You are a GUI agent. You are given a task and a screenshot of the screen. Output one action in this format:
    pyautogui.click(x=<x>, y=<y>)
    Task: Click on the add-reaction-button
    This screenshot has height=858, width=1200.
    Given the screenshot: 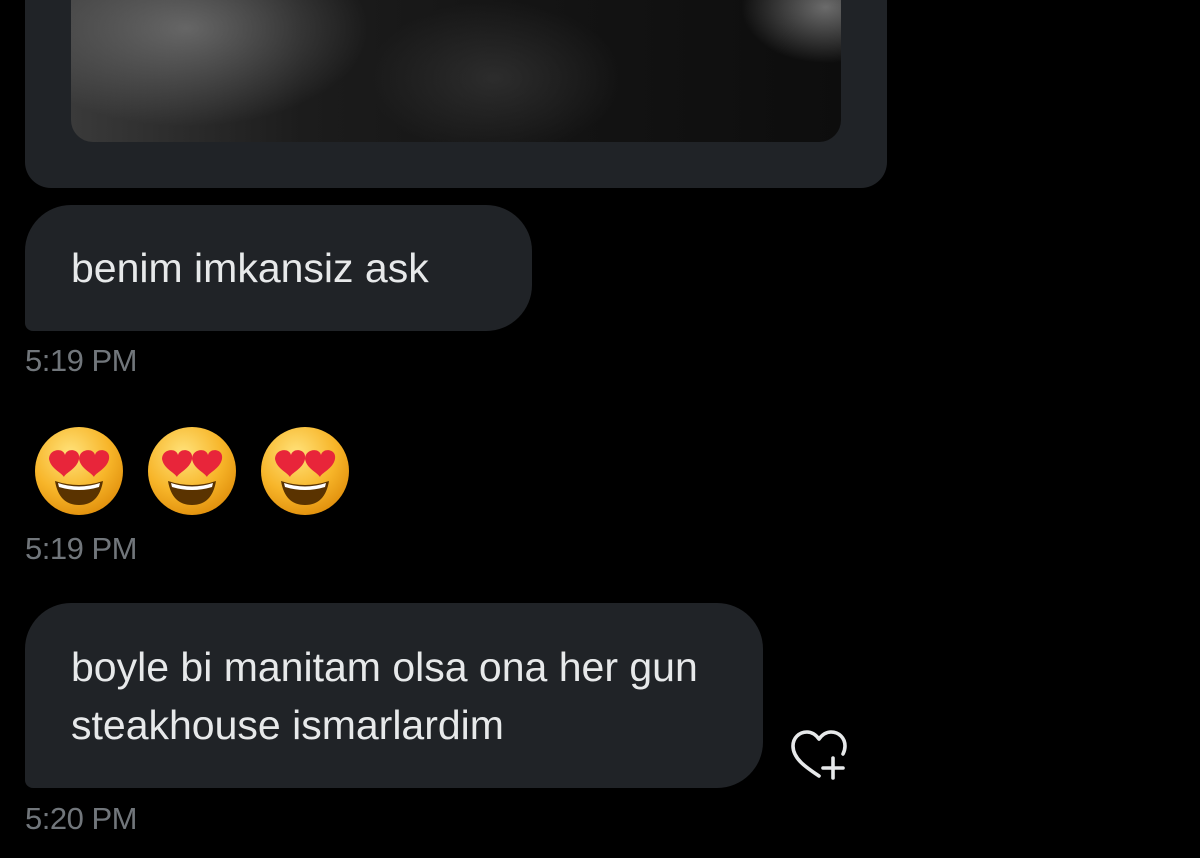 What is the action you would take?
    pyautogui.click(x=820, y=756)
    